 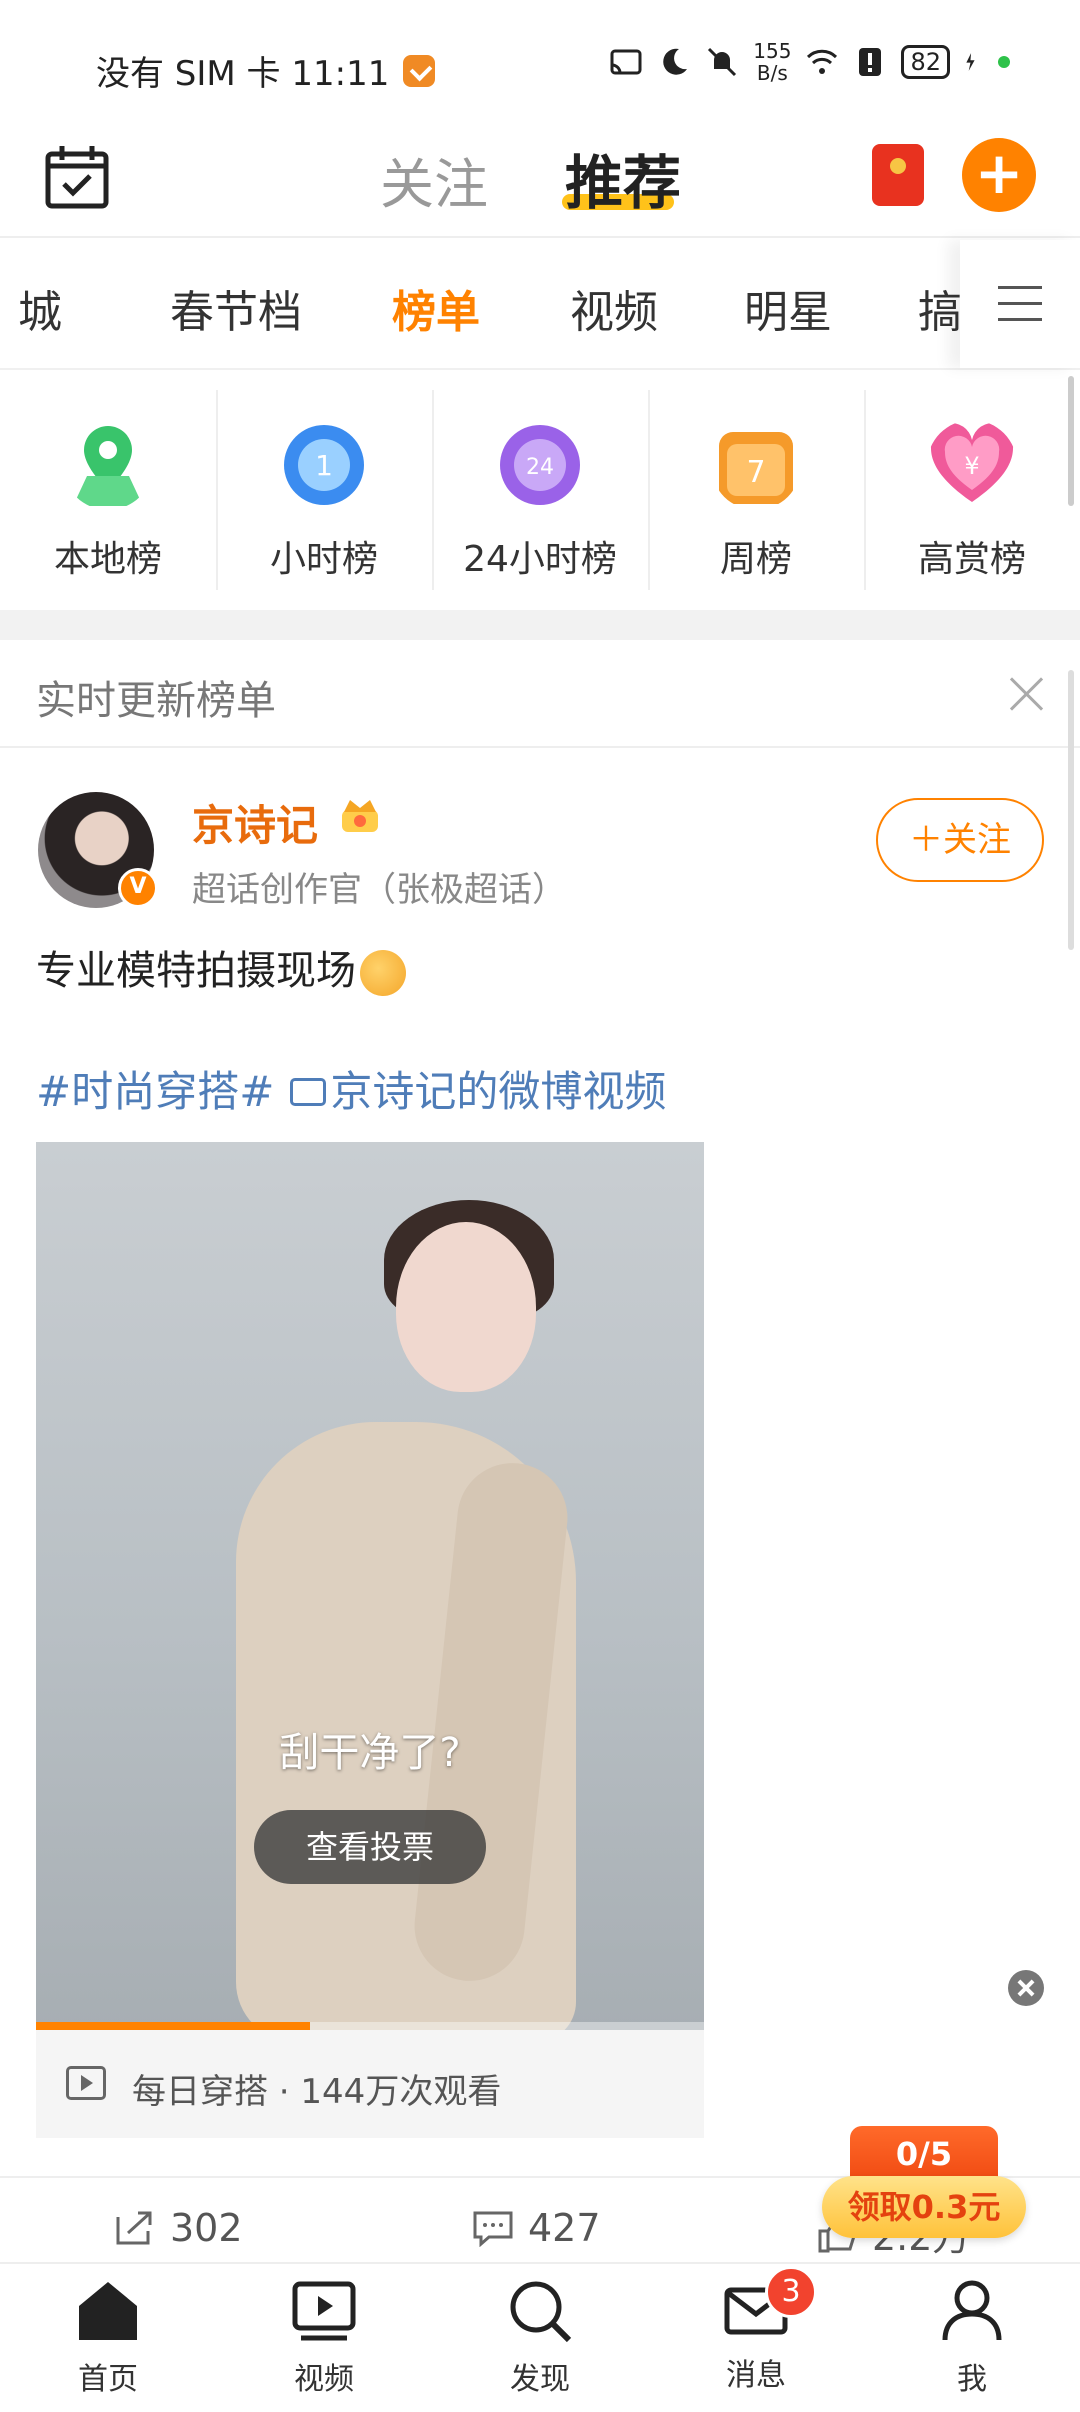 I want to click on carrier-time: 没有 SIM 卡 11:11, so click(x=243, y=74).